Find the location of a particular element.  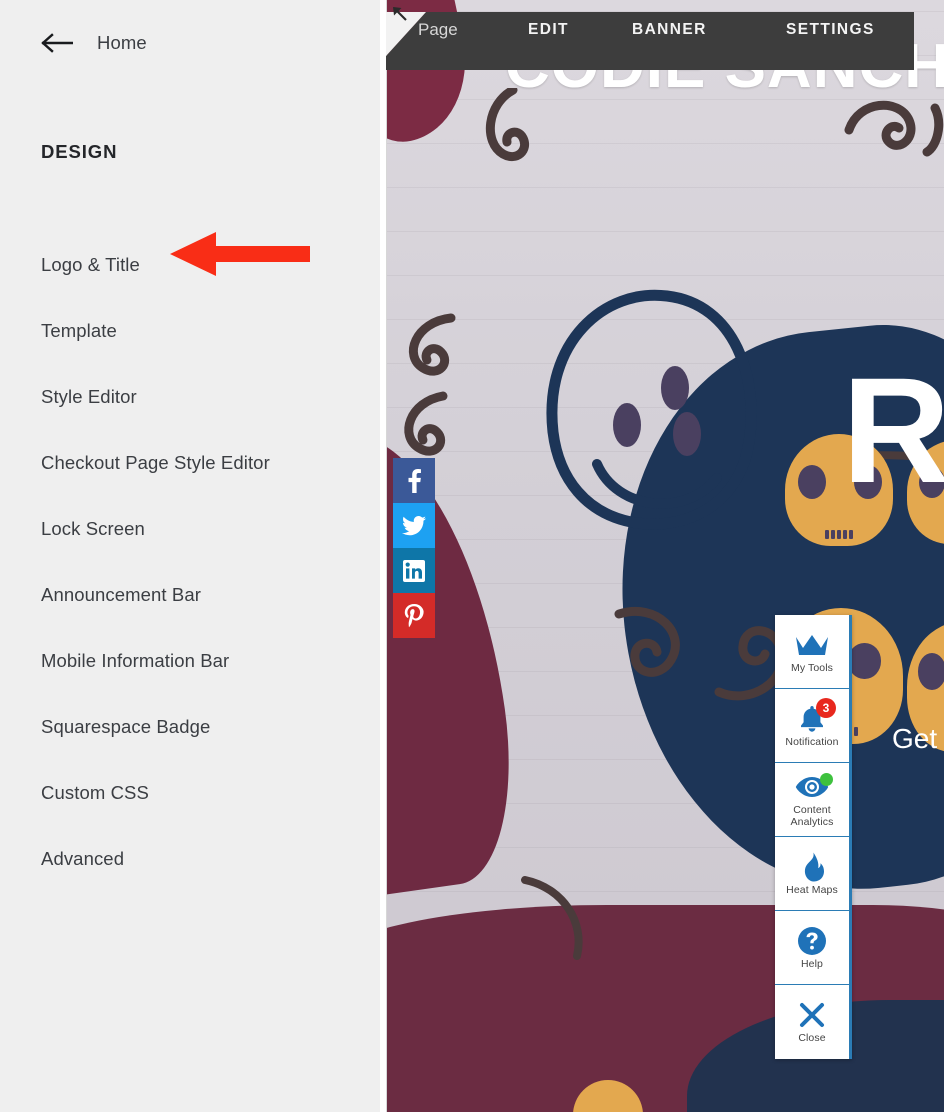

skull-teeth is located at coordinates (839, 535).